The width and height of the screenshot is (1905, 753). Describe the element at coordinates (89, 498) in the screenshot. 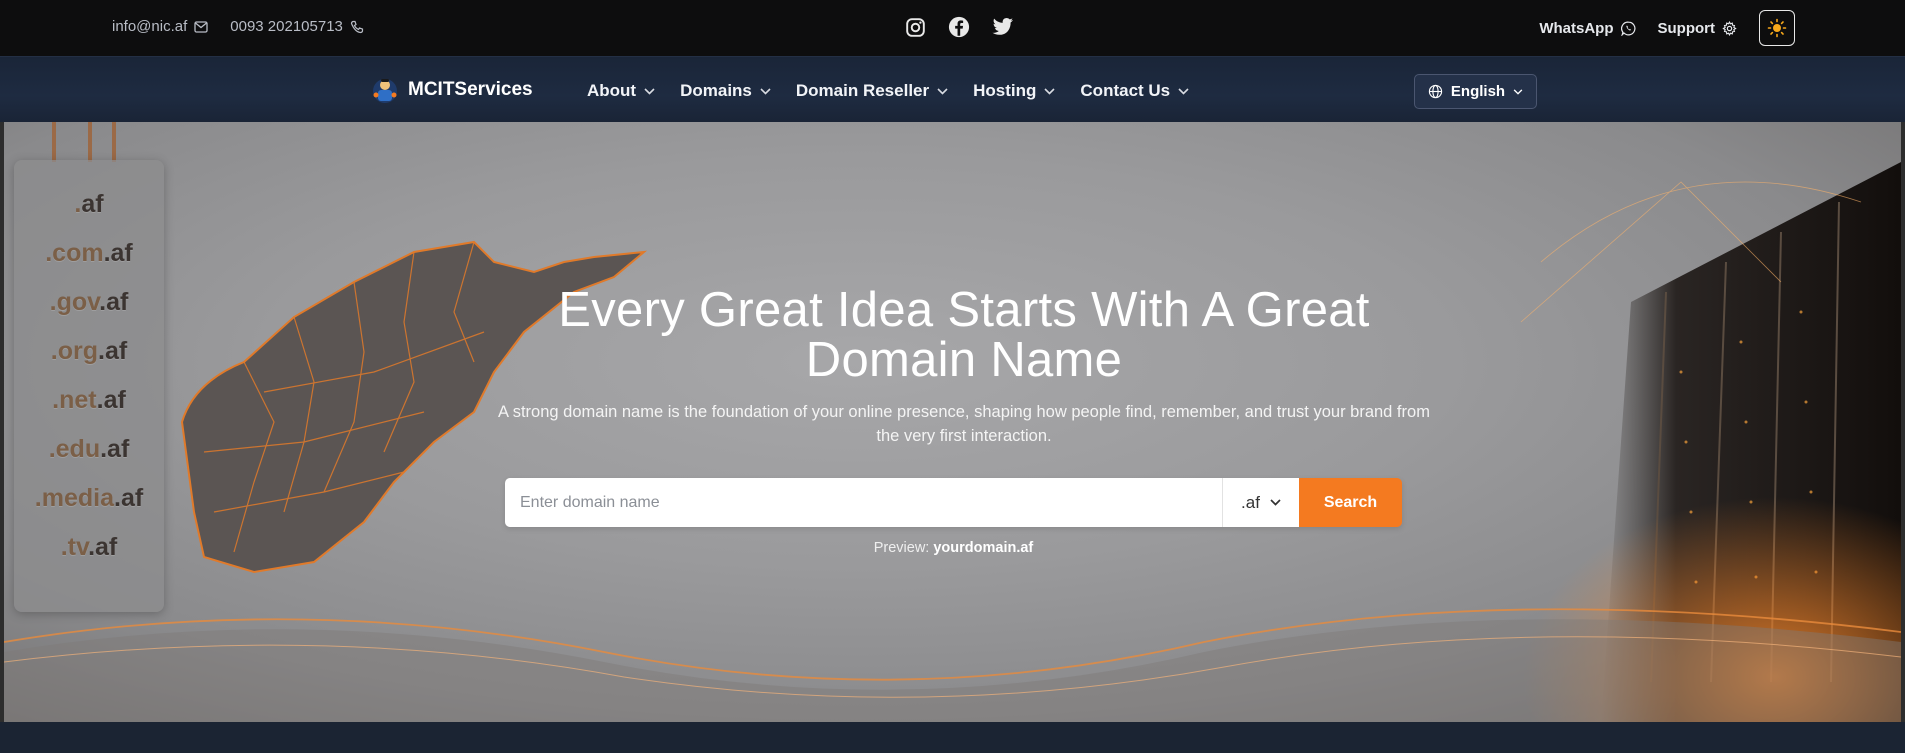

I see `tld-item: .media.af` at that location.